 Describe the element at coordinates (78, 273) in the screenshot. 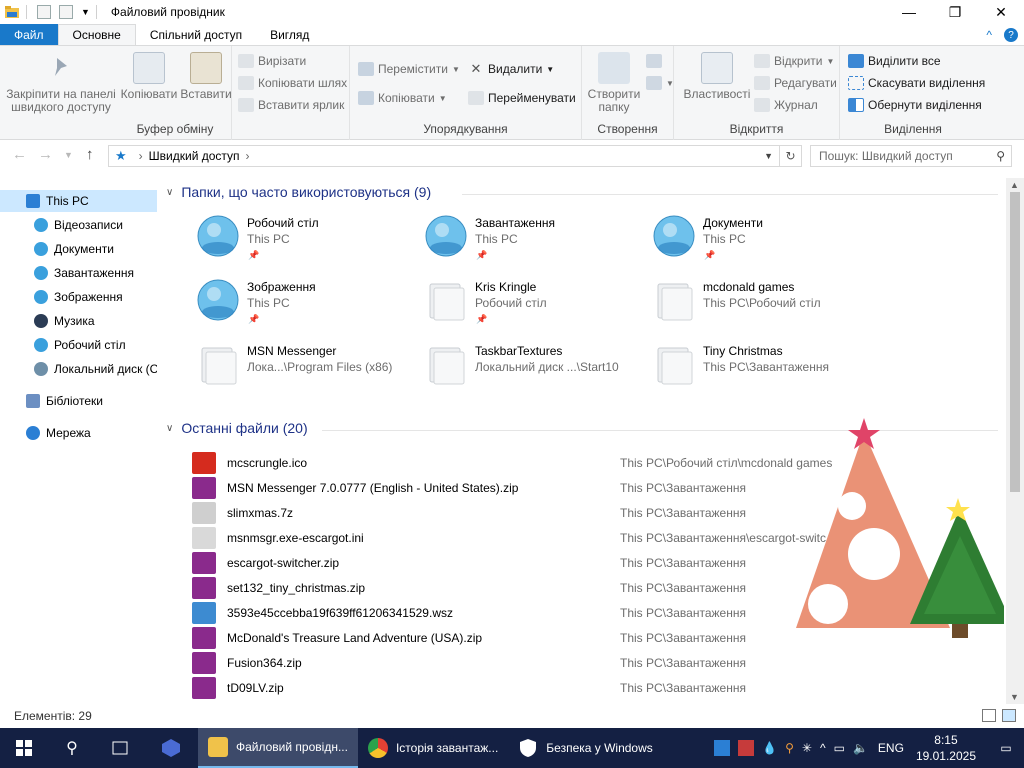

I see `nav-downloads: Завантаження` at that location.